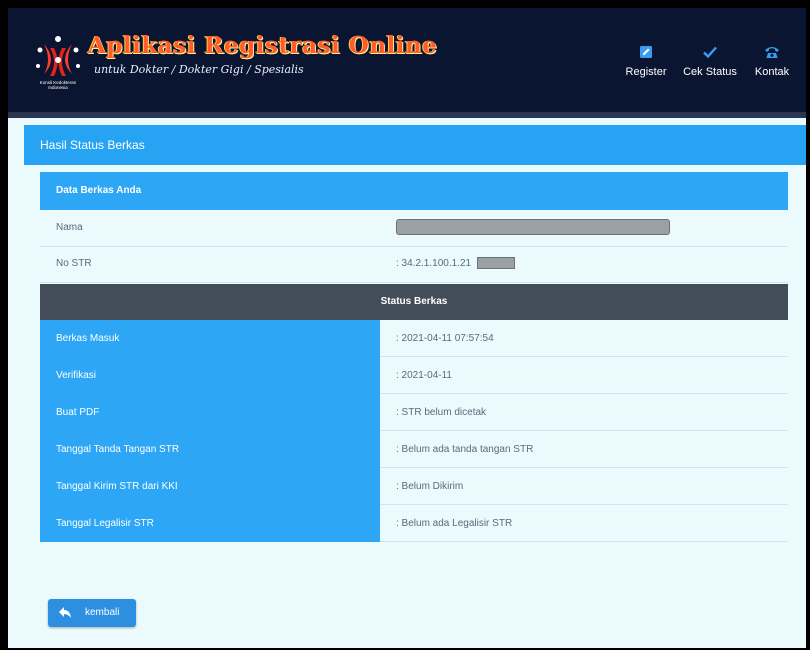  I want to click on info-label: No STR, so click(74, 263).